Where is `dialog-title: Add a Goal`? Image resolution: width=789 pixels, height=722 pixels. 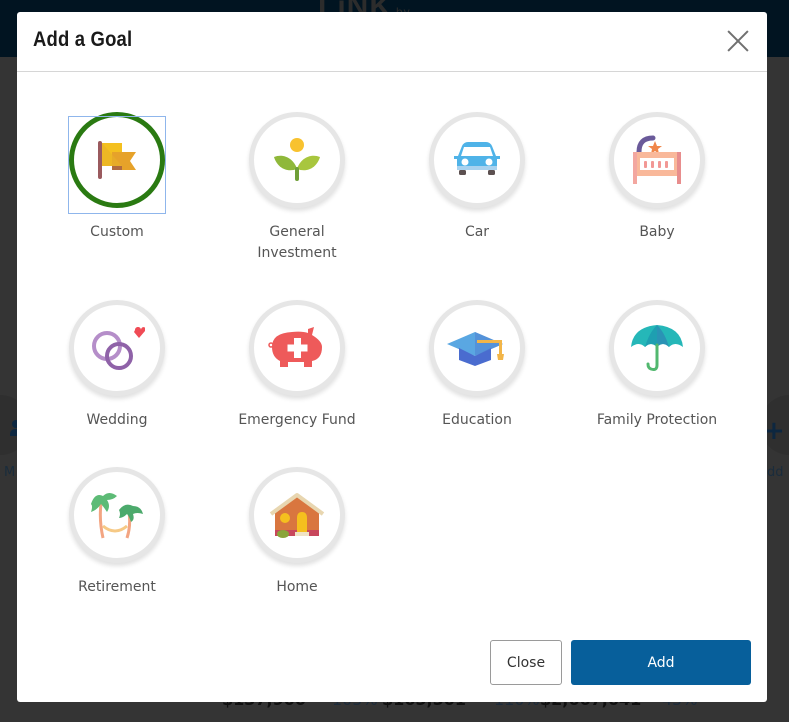 dialog-title: Add a Goal is located at coordinates (83, 39).